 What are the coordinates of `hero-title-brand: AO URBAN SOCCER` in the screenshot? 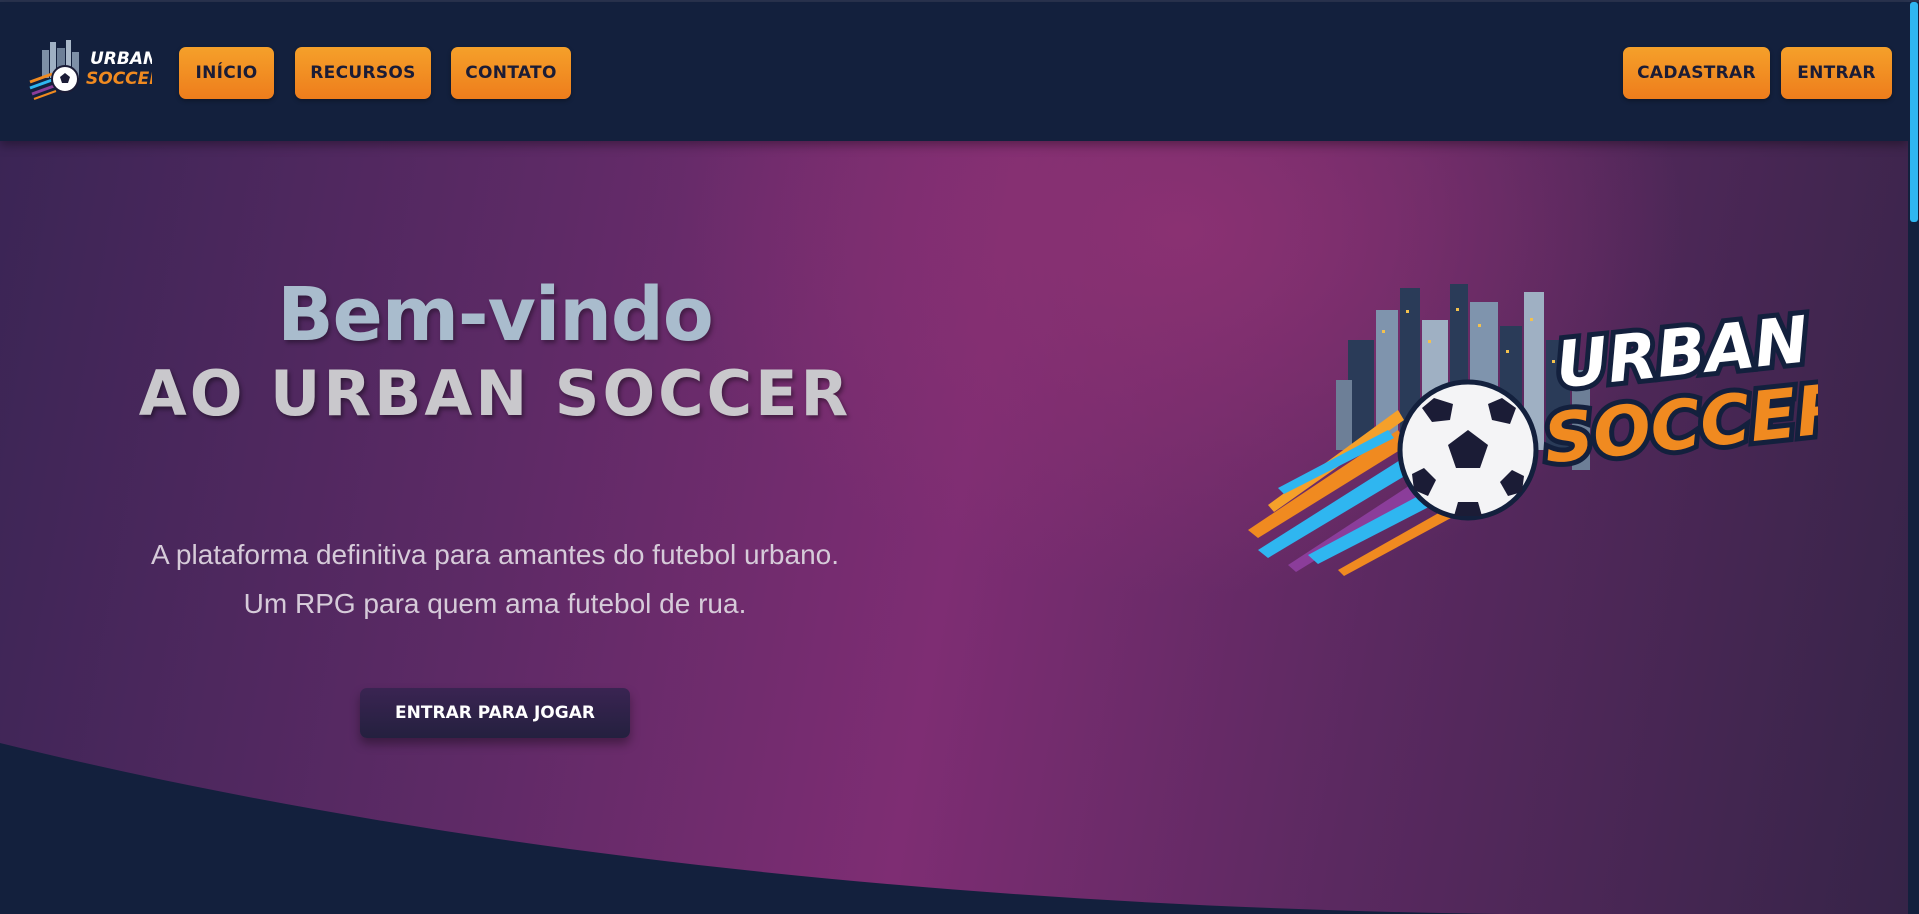 It's located at (495, 393).